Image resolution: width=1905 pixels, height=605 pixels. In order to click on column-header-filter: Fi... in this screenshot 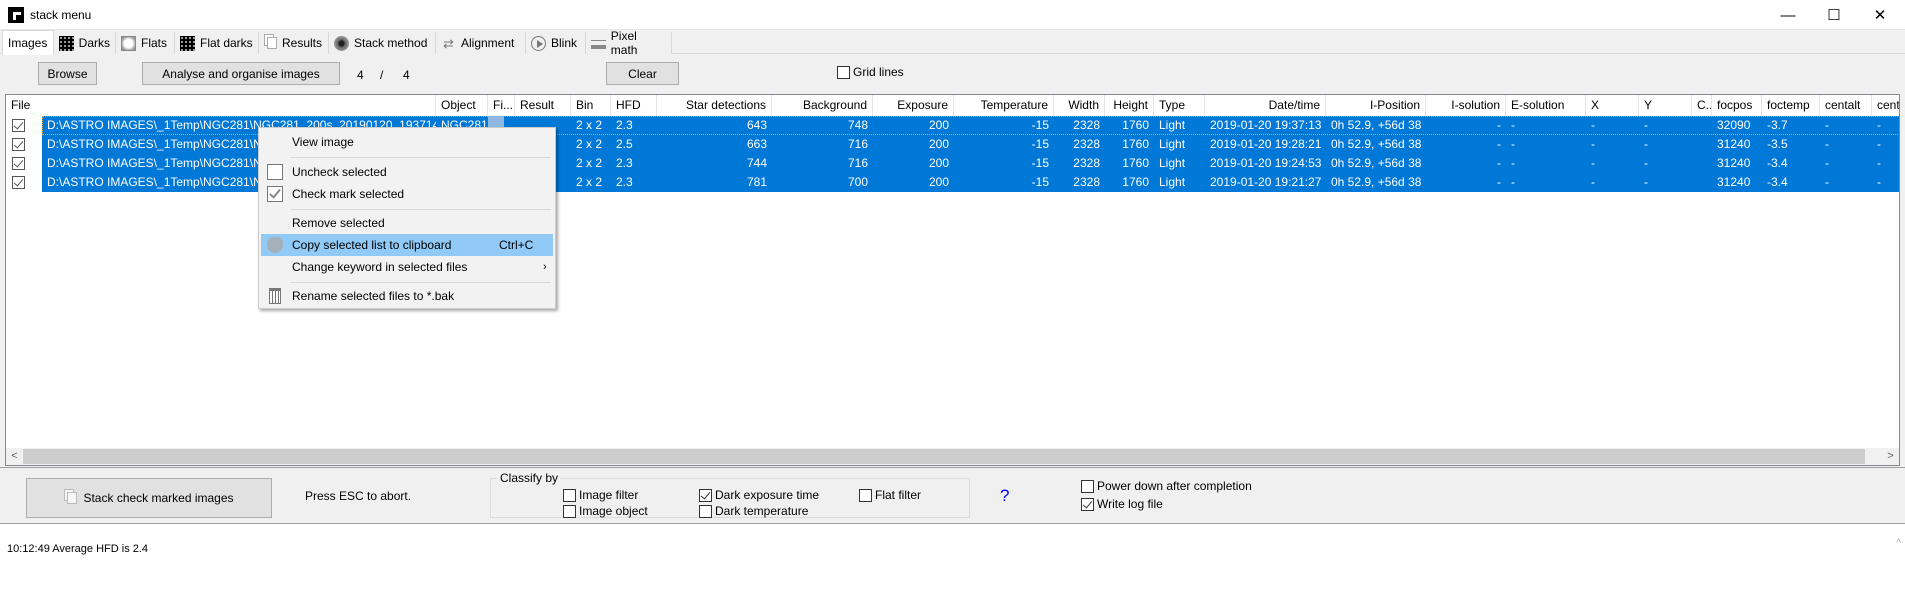, I will do `click(501, 105)`.